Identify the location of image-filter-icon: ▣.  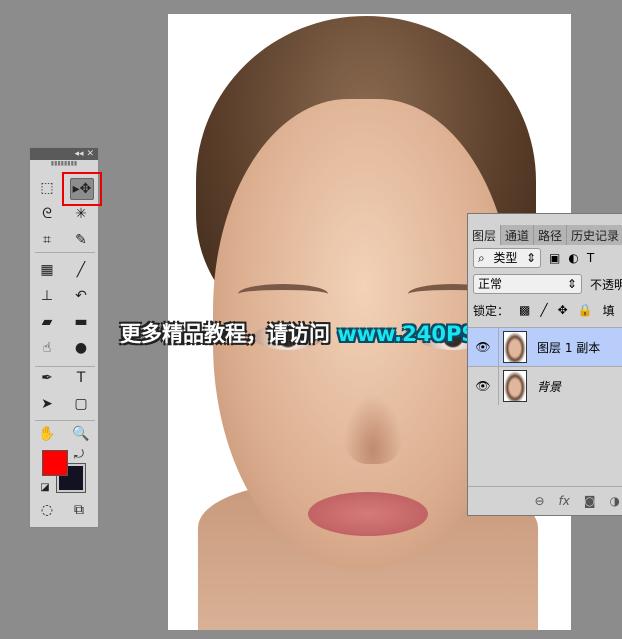
(554, 258).